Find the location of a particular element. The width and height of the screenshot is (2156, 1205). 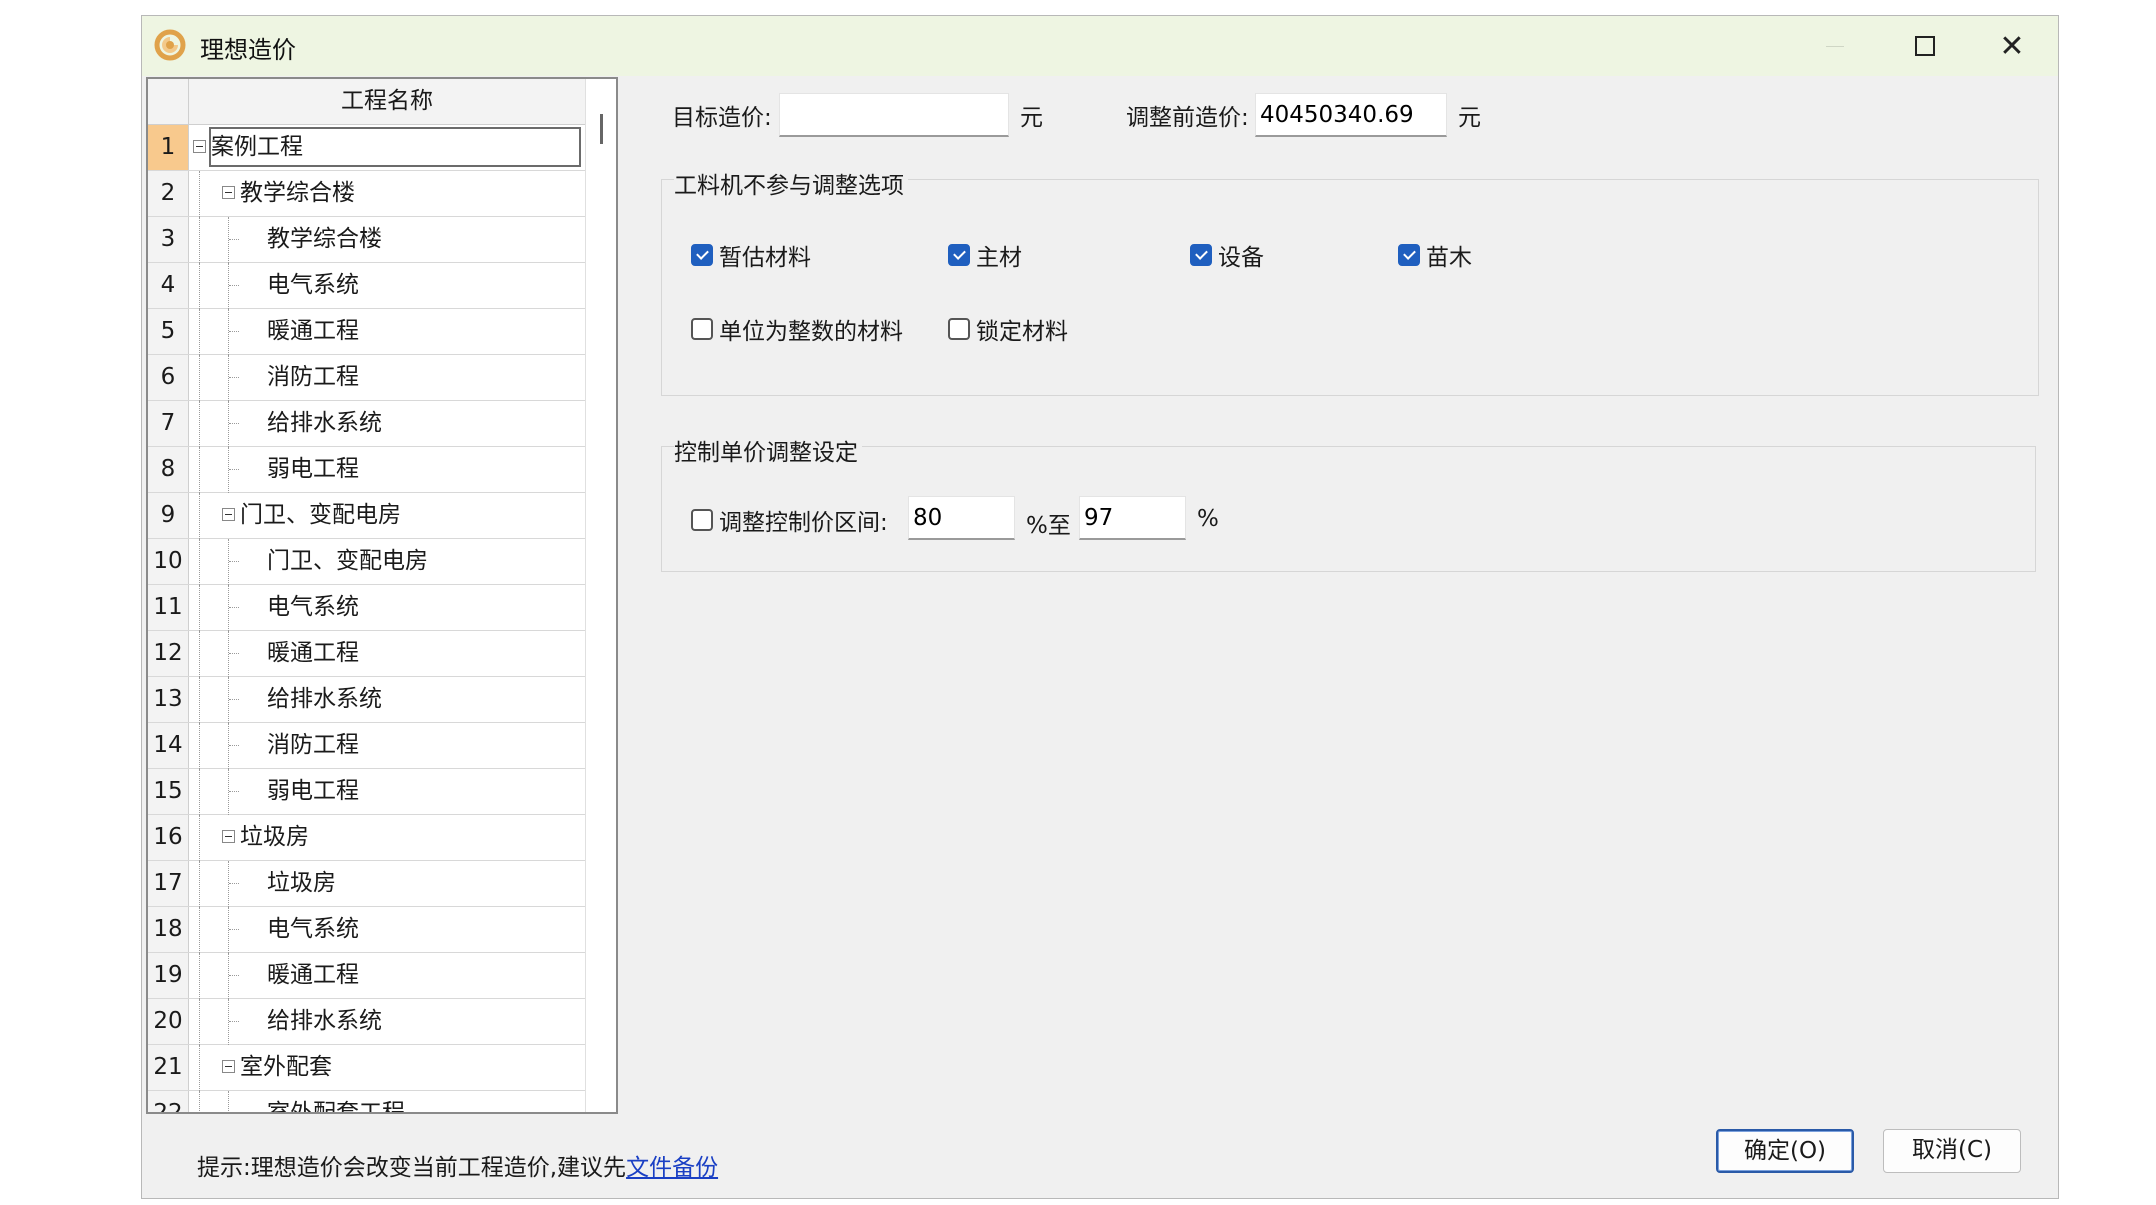

row-number: 11 is located at coordinates (168, 607).